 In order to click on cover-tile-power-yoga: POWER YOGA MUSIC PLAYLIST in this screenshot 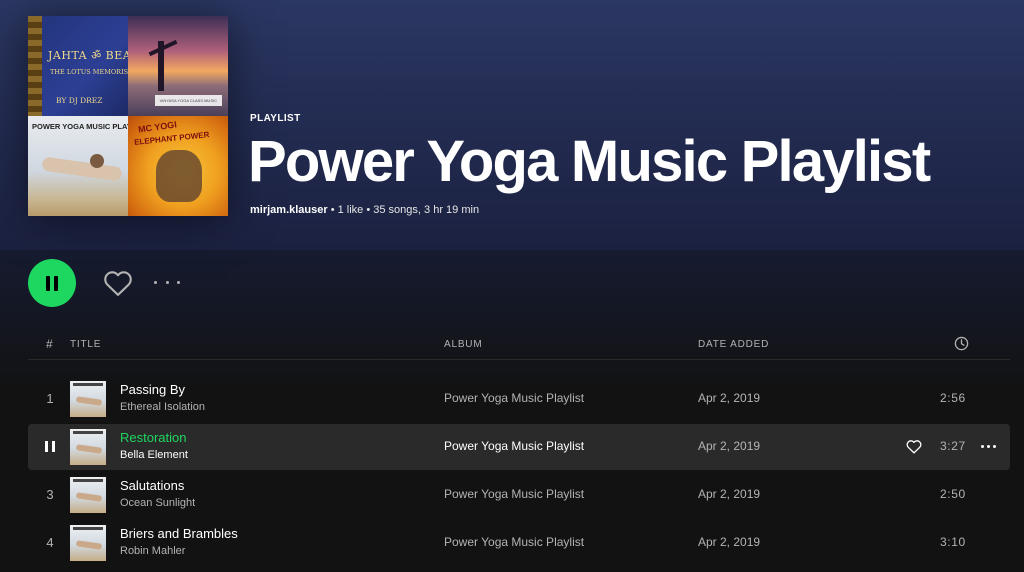, I will do `click(78, 166)`.